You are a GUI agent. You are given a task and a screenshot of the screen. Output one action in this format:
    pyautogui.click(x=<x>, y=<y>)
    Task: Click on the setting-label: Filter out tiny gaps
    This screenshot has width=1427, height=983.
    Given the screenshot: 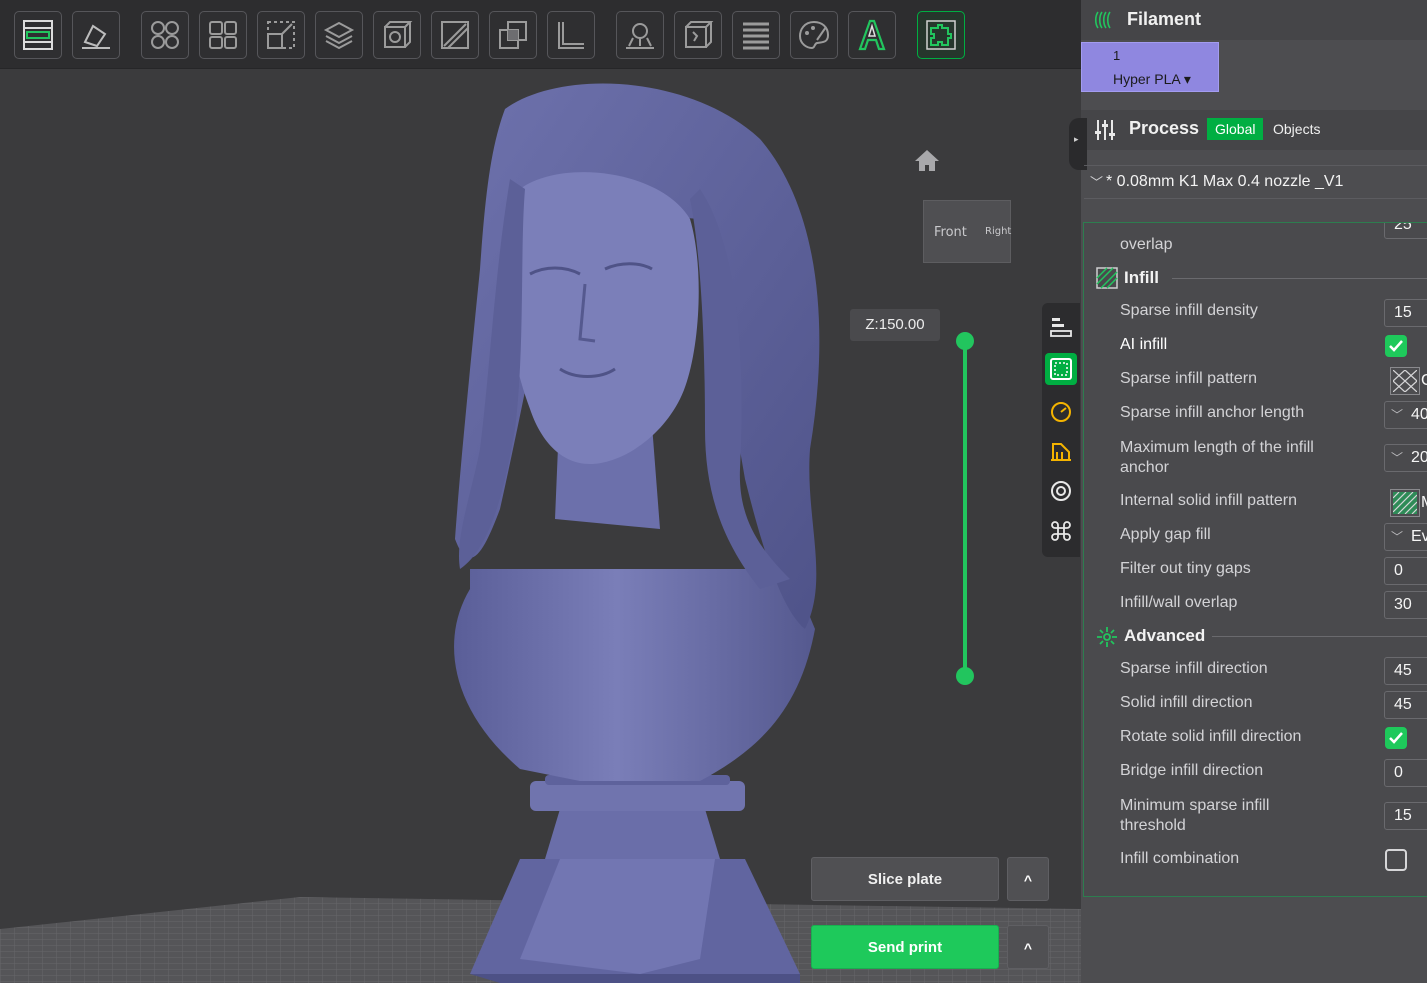 What is the action you would take?
    pyautogui.click(x=1185, y=568)
    